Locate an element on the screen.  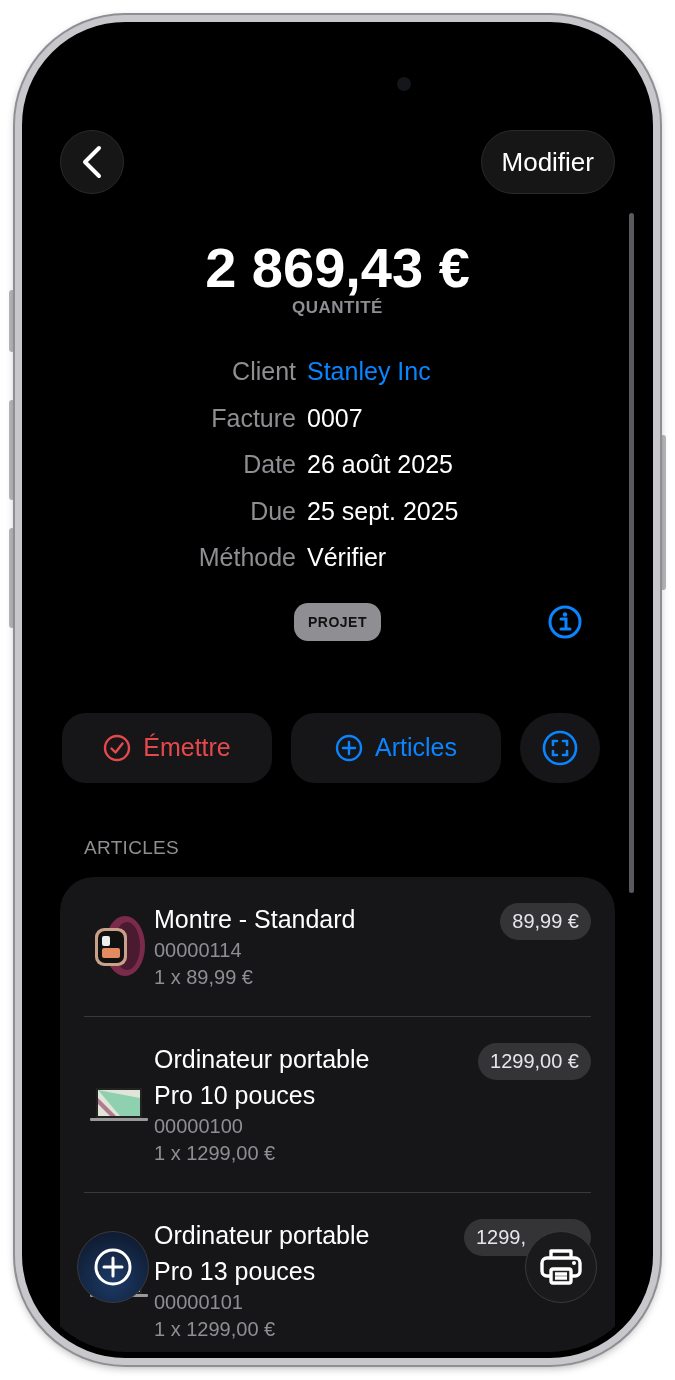
detail-label: Méthode is located at coordinates (246, 557).